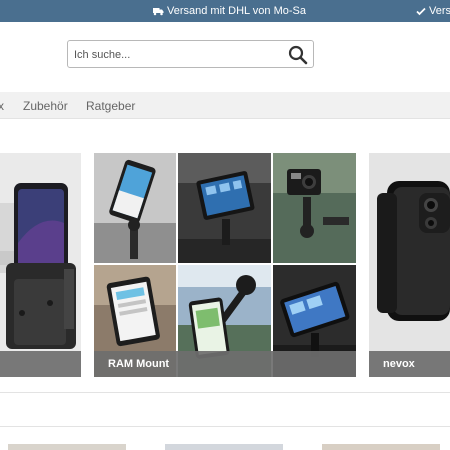 The height and width of the screenshot is (450, 450). What do you see at coordinates (225, 105) in the screenshot?
I see `category-nav: x Zubehör Ratgeber` at bounding box center [225, 105].